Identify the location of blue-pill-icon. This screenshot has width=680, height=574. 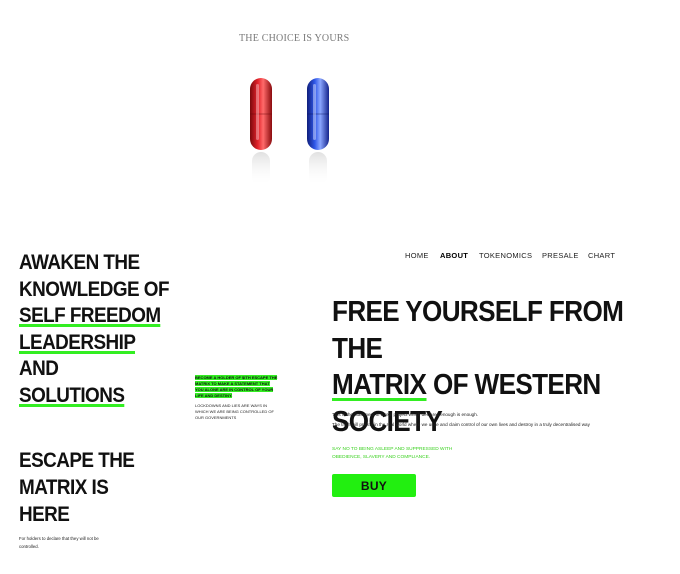
(318, 132).